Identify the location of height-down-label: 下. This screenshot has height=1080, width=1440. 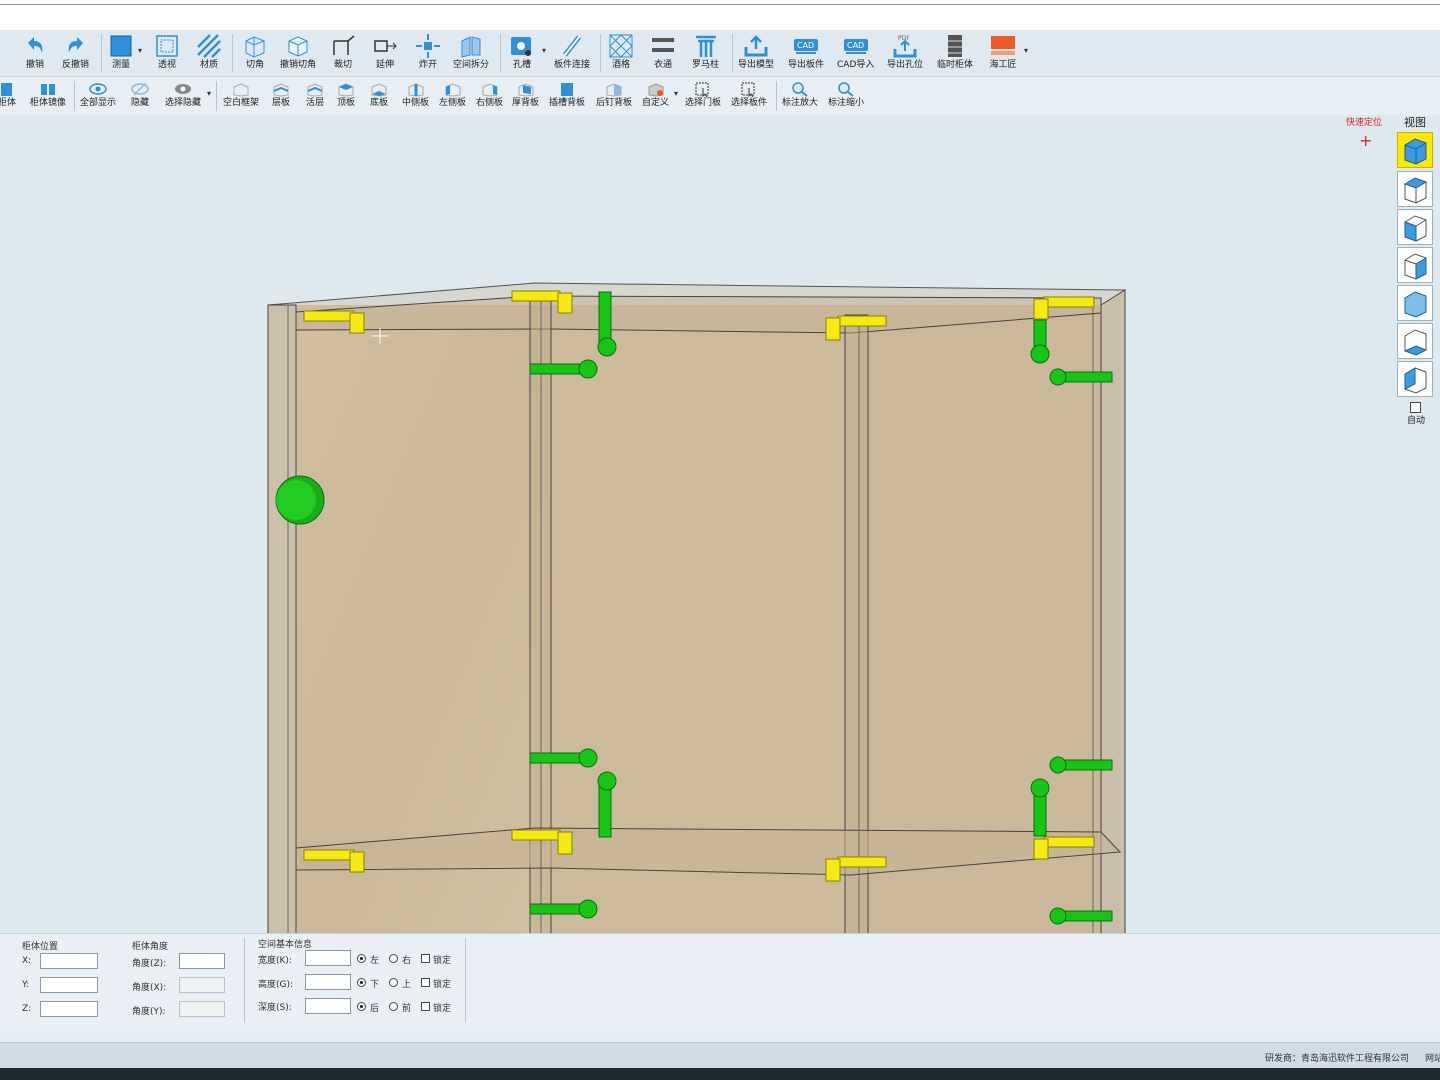
(375, 985).